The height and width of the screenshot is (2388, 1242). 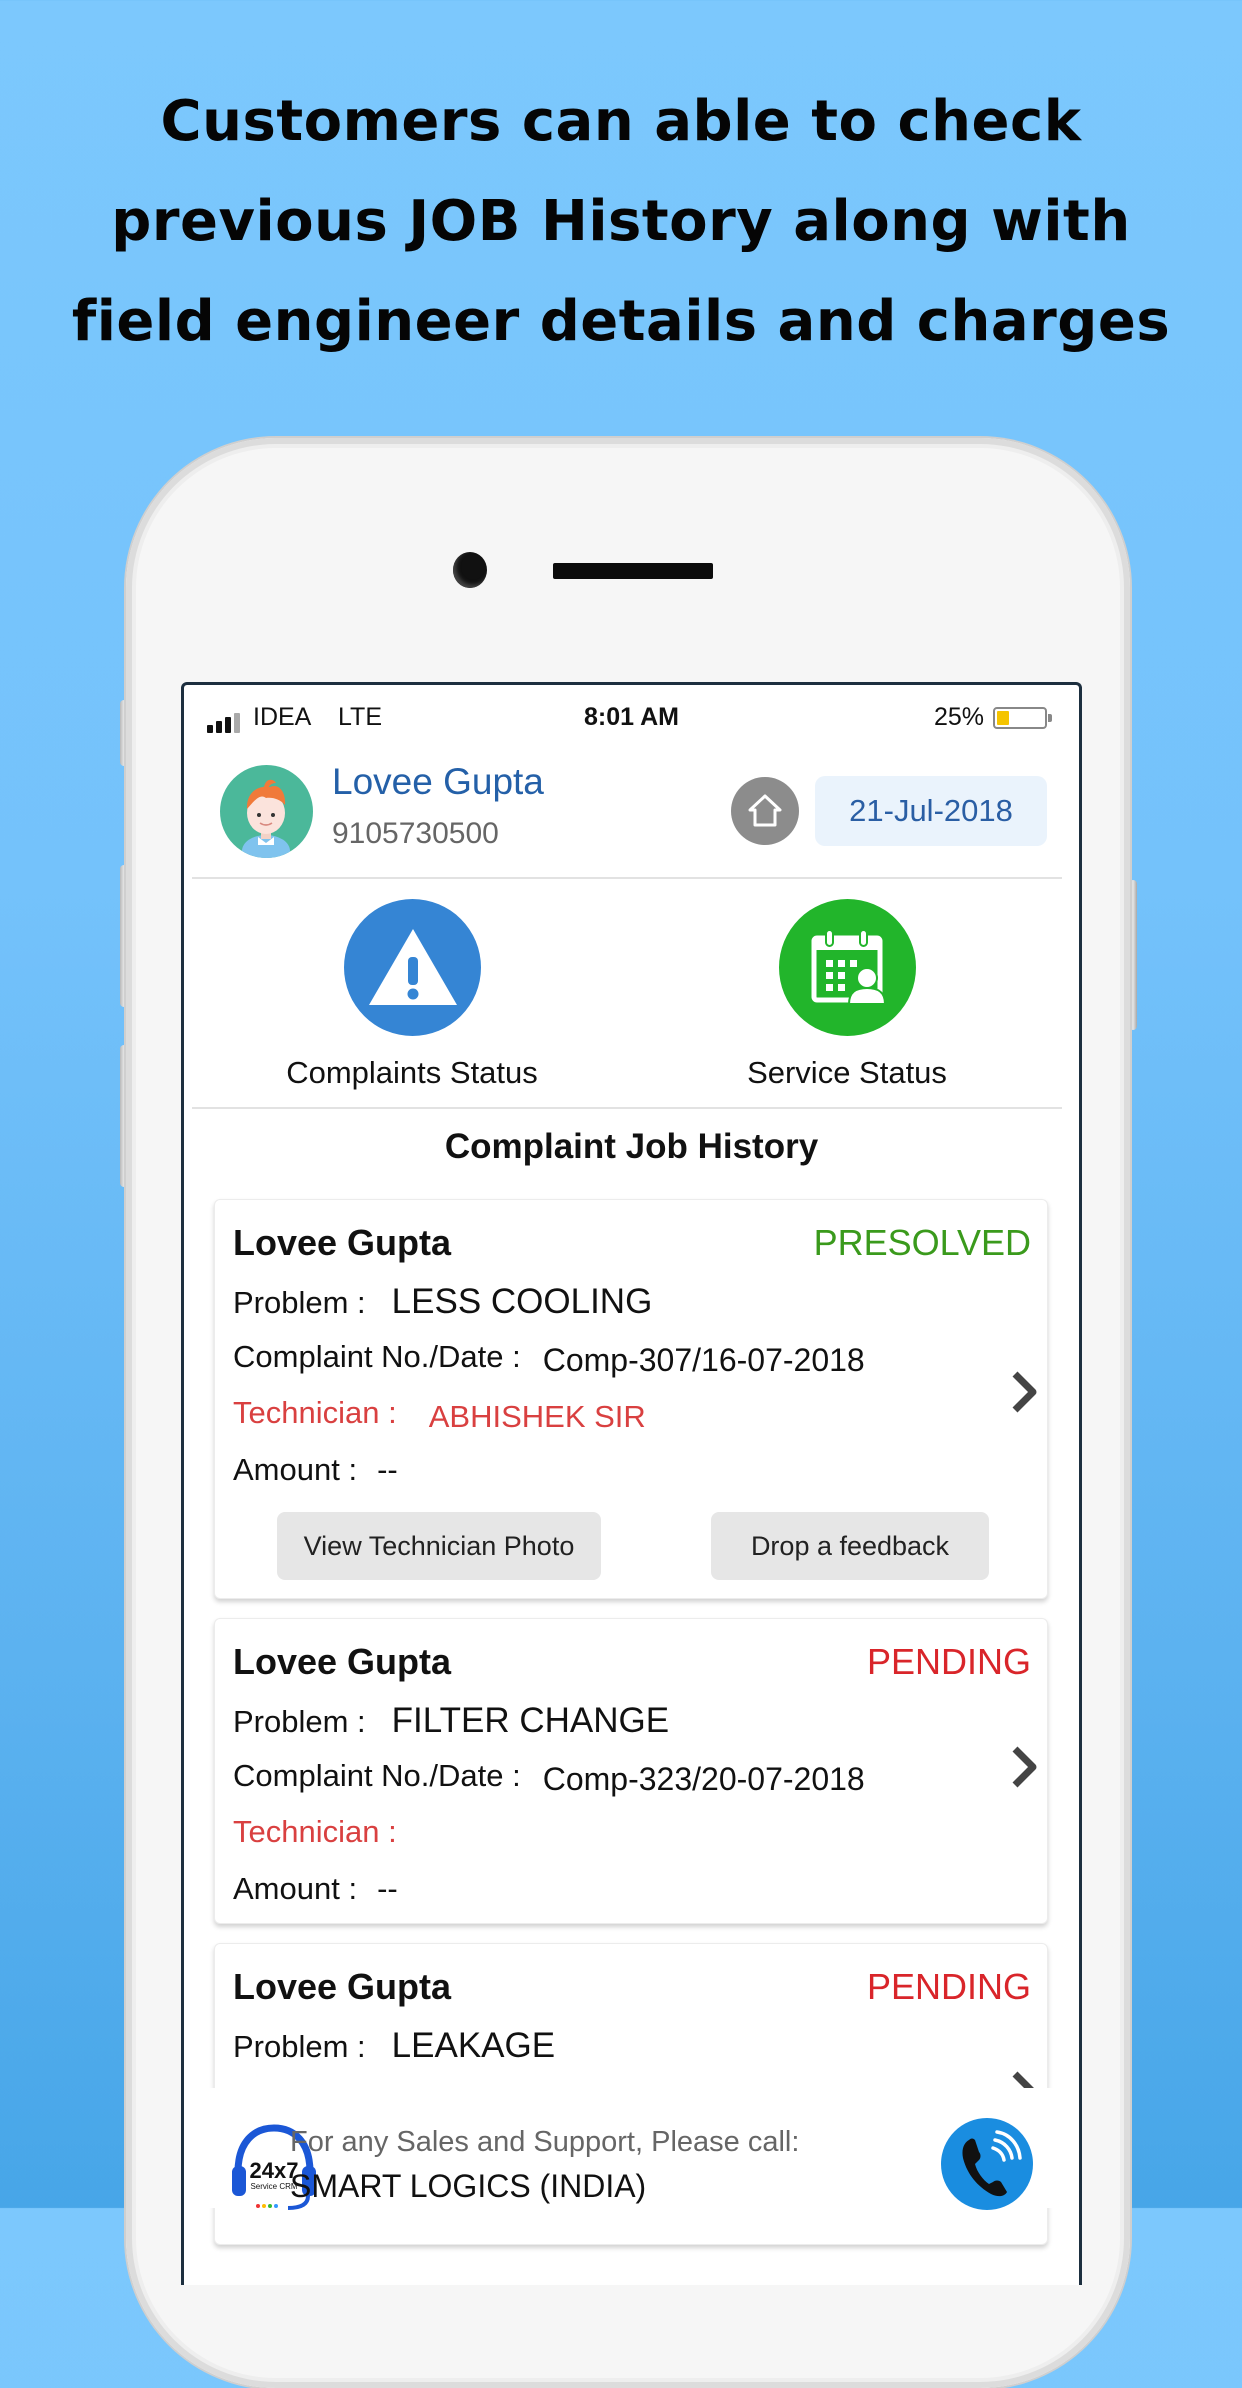 What do you see at coordinates (468, 2186) in the screenshot?
I see `company-name: SMART LOGICS (INDIA)` at bounding box center [468, 2186].